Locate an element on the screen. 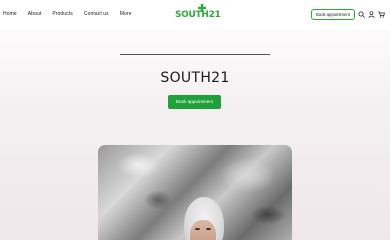 This screenshot has width=390, height=240. site-logo: SOUTH21 is located at coordinates (198, 13).